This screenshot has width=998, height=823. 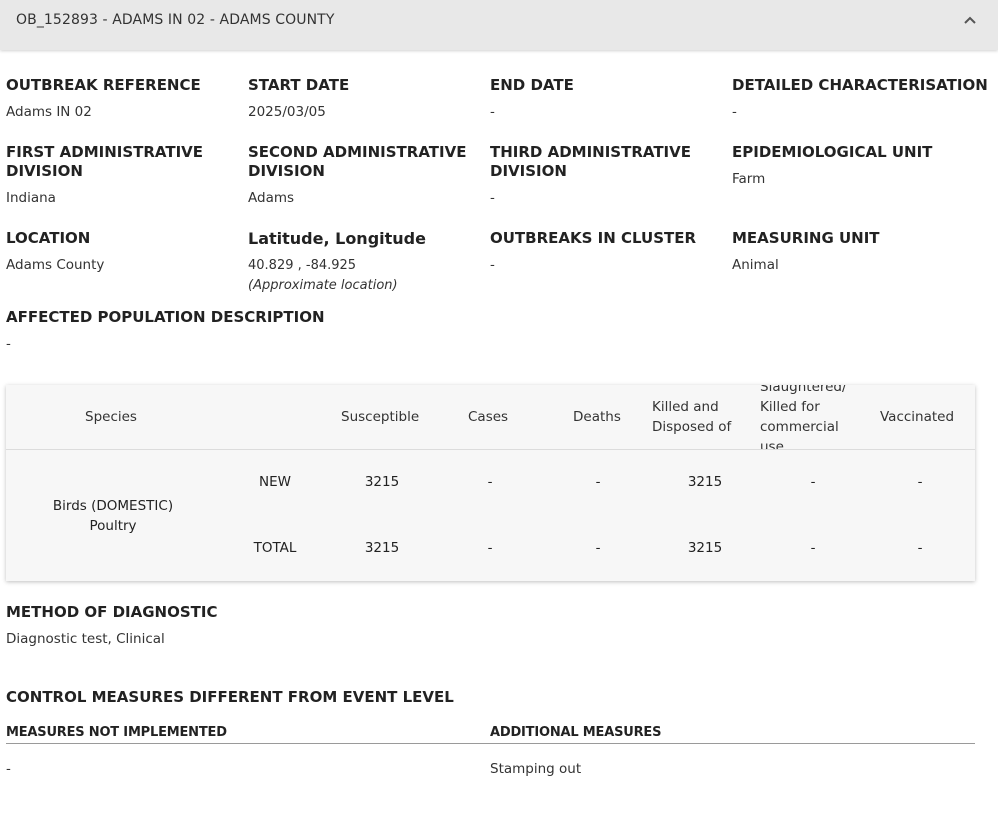 I want to click on row-type-new: NEW, so click(x=275, y=482).